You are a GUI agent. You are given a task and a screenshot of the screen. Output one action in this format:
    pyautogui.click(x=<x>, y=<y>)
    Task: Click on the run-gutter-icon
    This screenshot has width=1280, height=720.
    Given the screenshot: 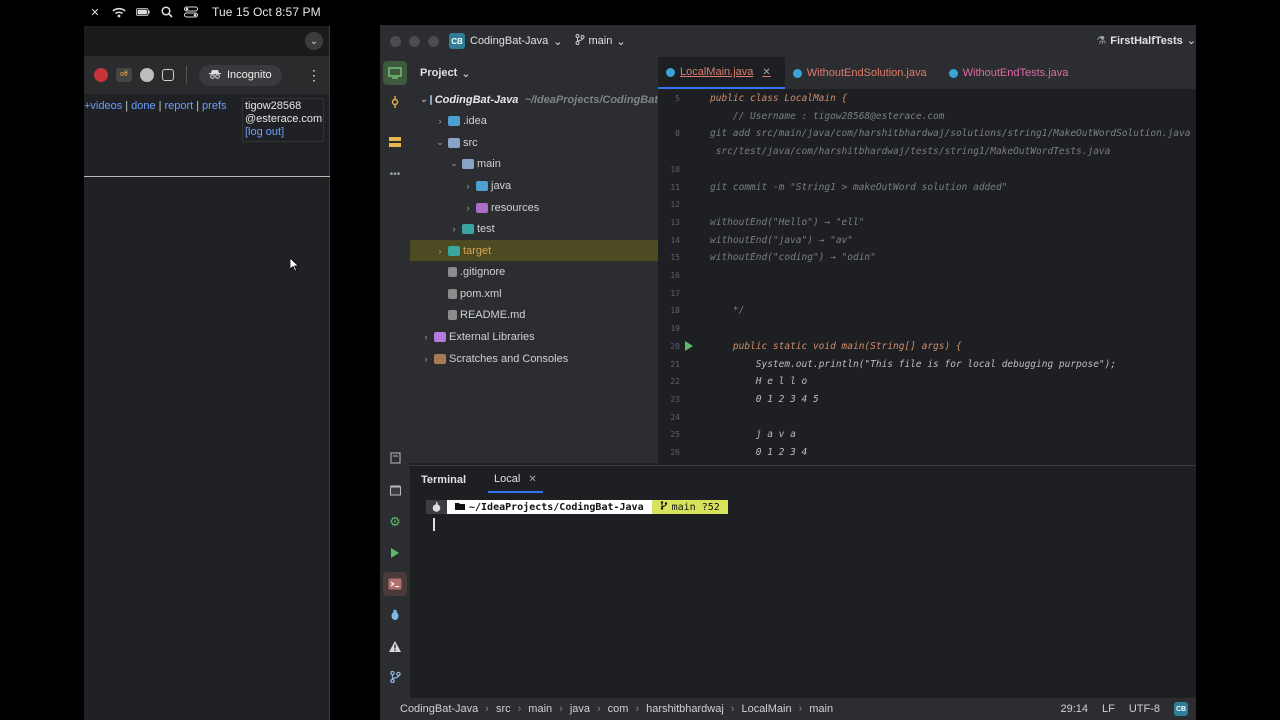 What is the action you would take?
    pyautogui.click(x=689, y=345)
    